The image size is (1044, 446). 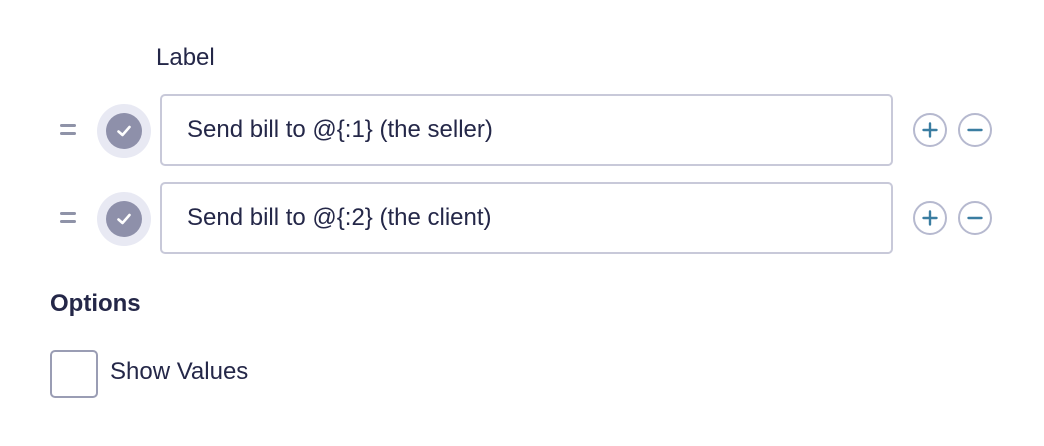 I want to click on label-column-header: Label, so click(x=185, y=57).